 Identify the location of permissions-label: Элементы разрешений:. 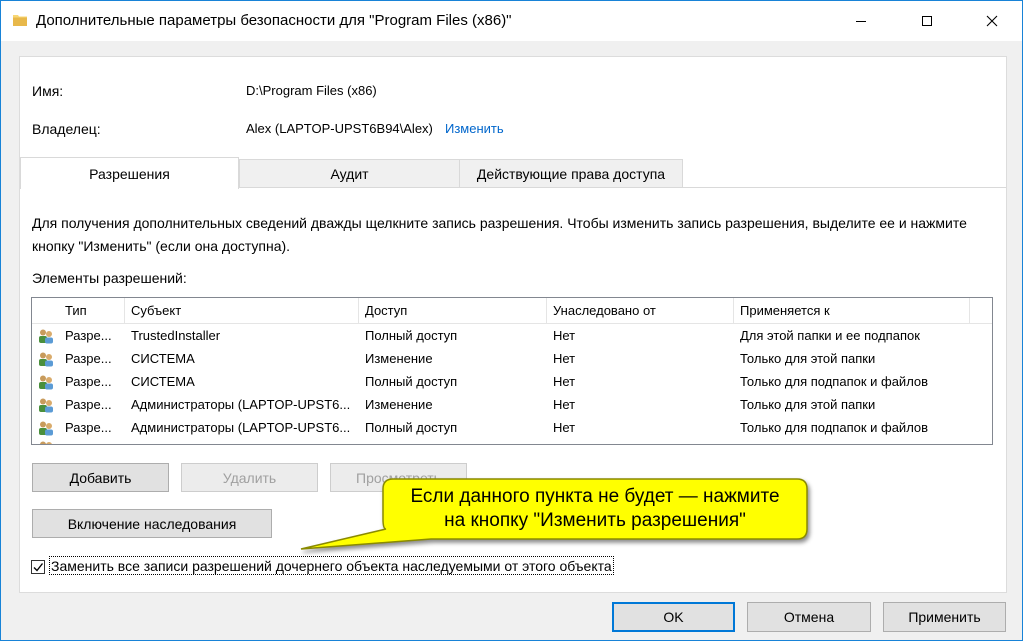
(109, 278).